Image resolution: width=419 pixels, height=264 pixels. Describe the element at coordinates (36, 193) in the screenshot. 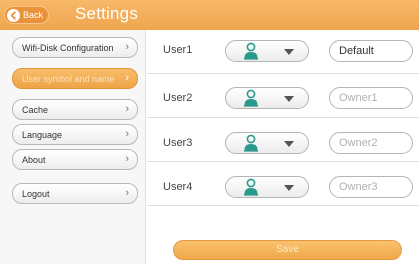

I see `sidebar-item-label: Logout` at that location.